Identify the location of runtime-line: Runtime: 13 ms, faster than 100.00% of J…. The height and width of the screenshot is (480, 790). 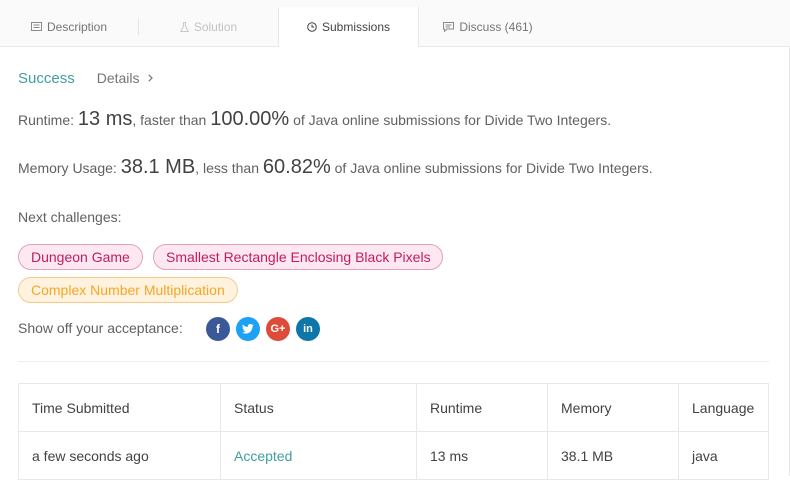
(314, 119).